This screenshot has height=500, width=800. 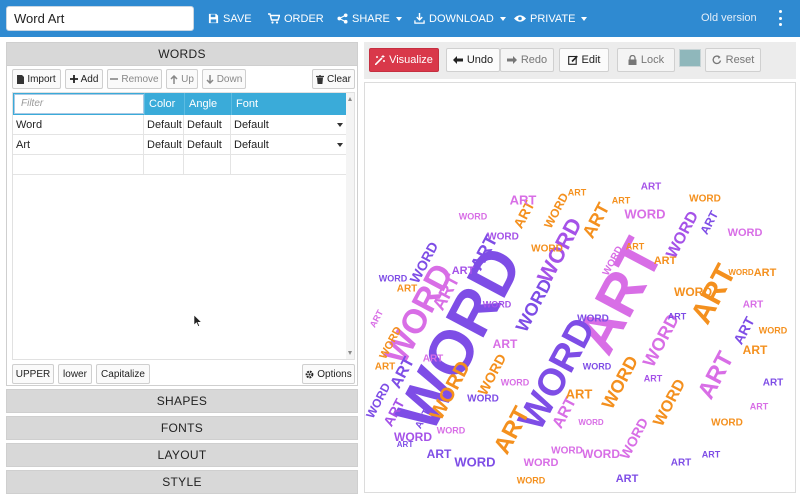 What do you see at coordinates (84, 79) in the screenshot?
I see `add-button: Add` at bounding box center [84, 79].